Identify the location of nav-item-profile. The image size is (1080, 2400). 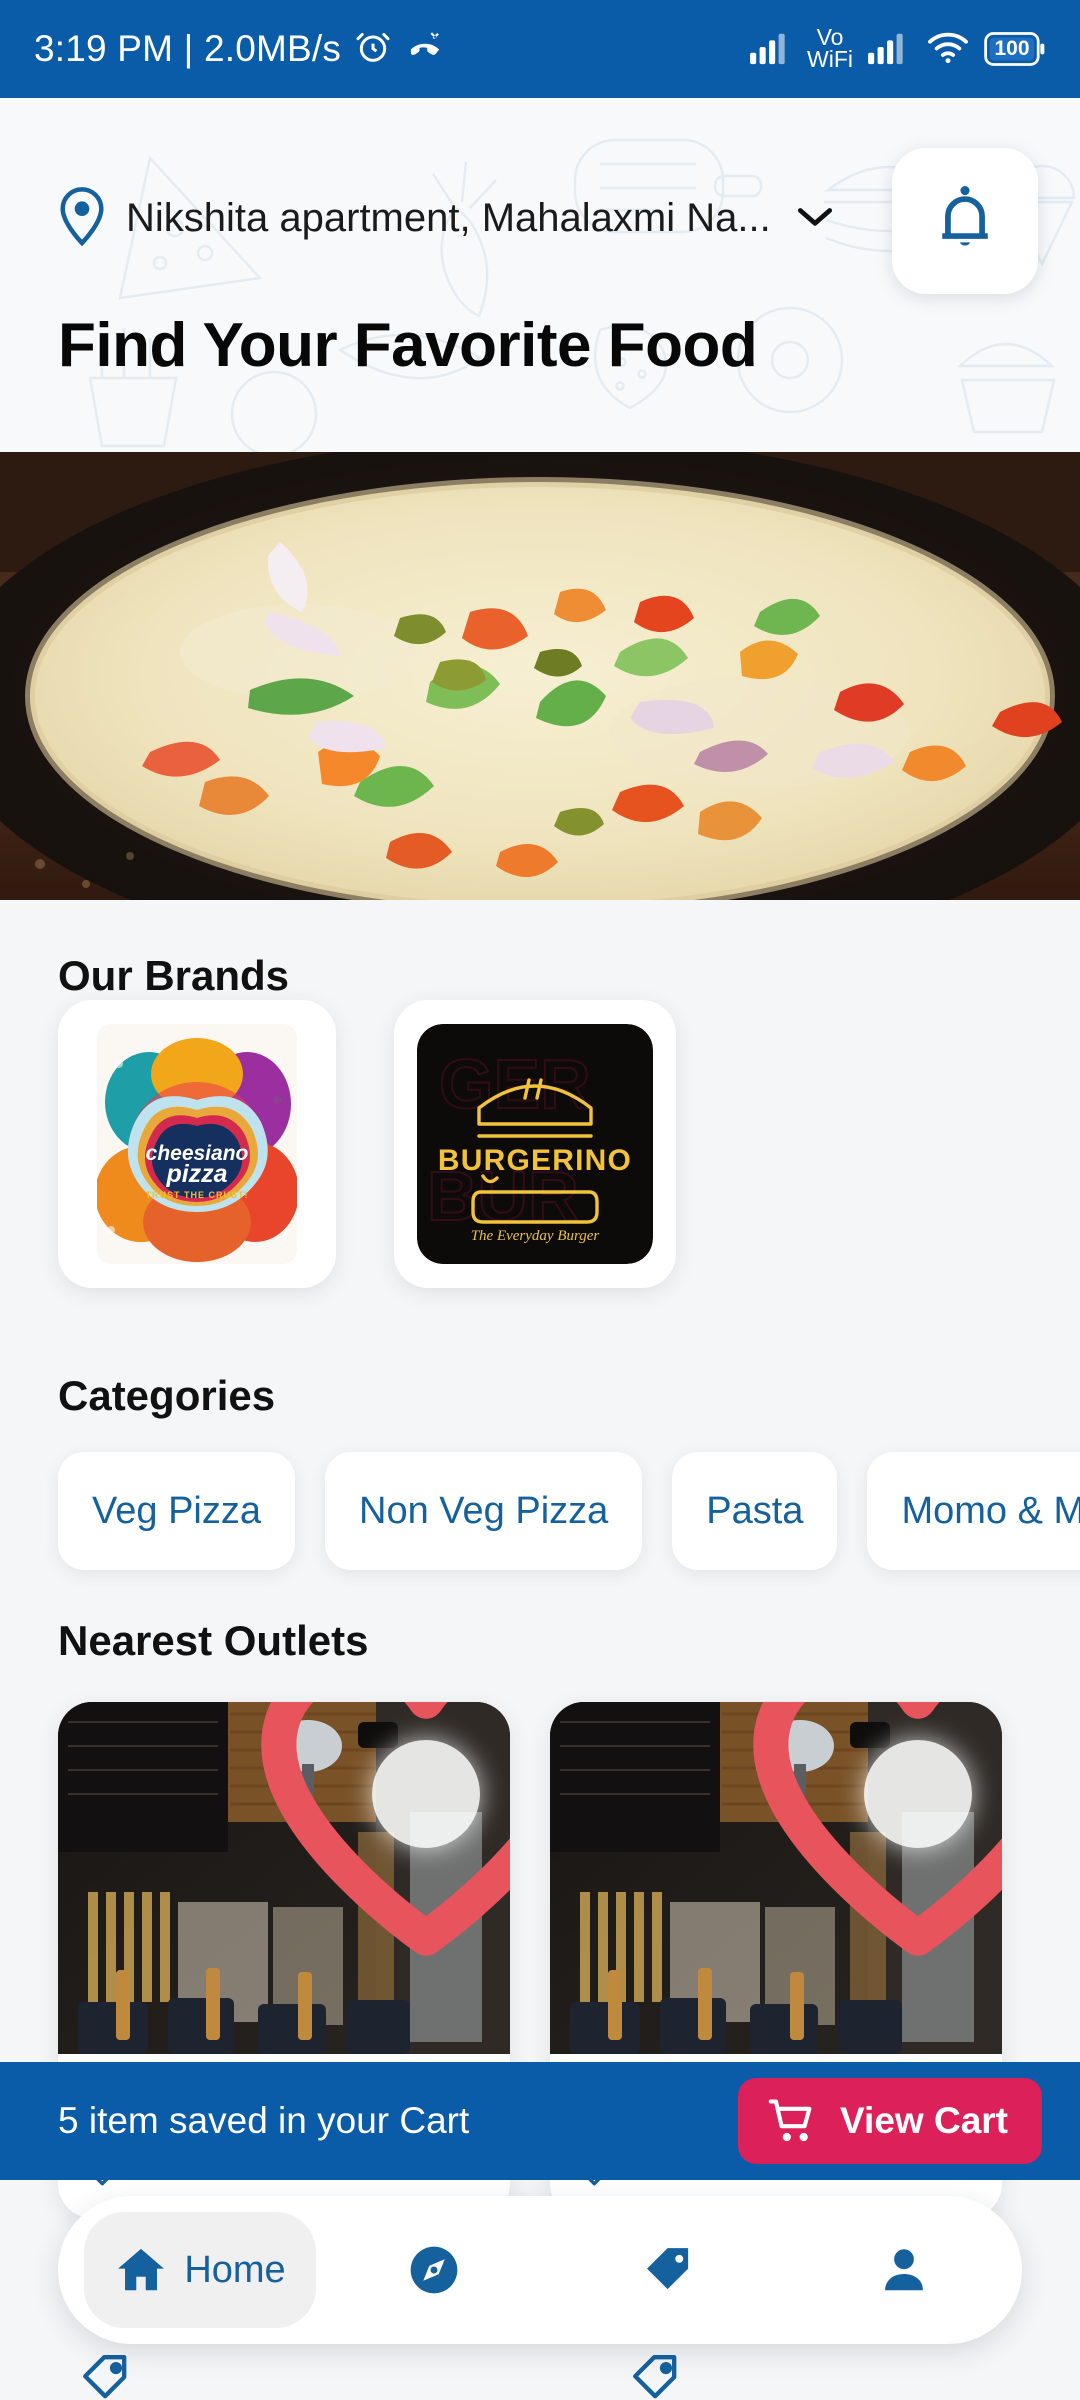
(904, 2270).